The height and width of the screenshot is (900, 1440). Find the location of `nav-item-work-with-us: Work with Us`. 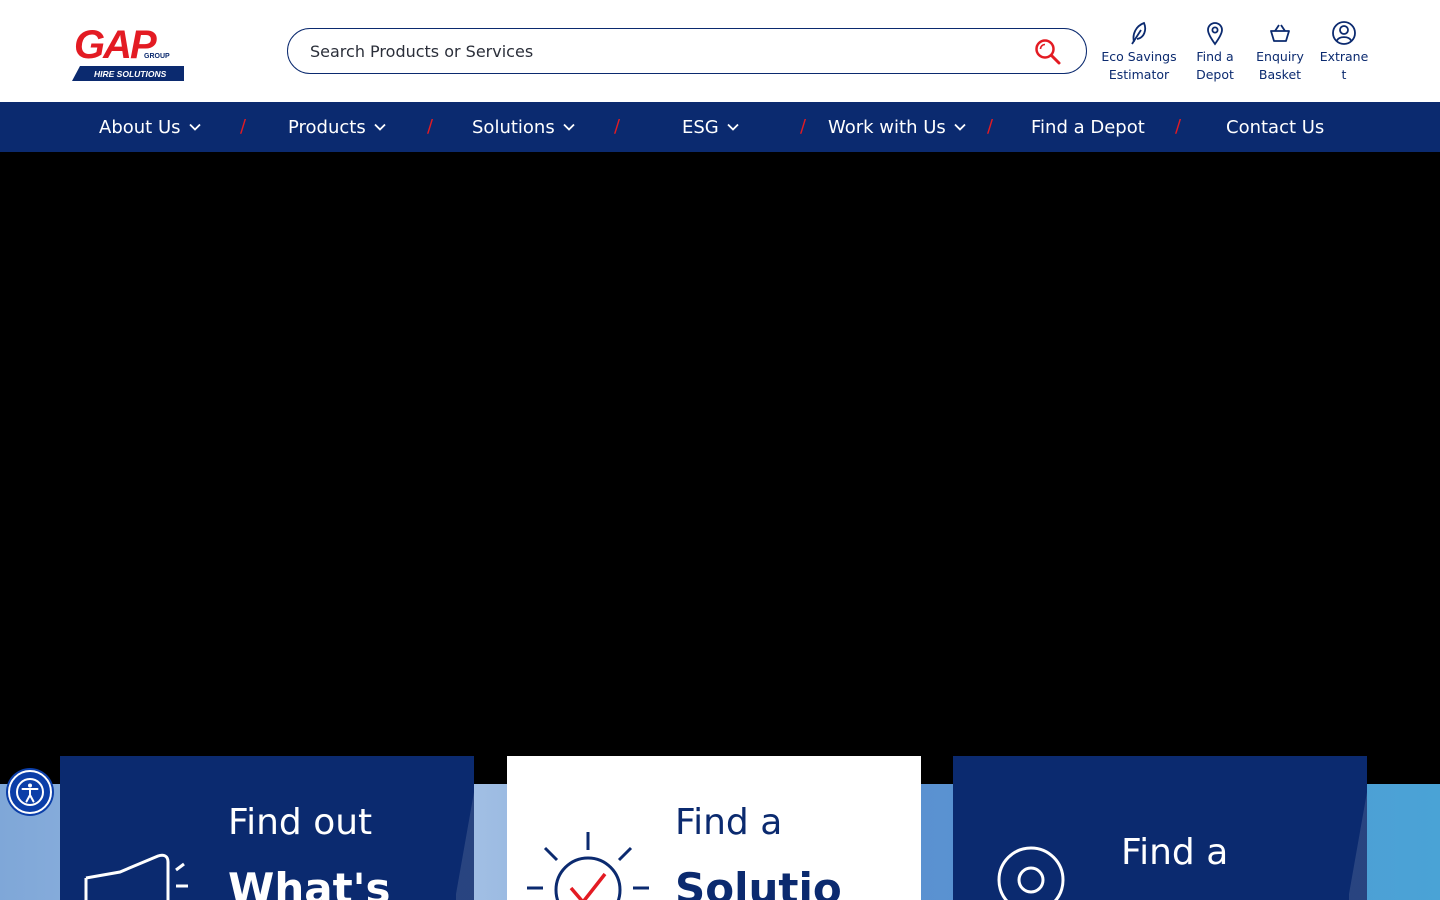

nav-item-work-with-us: Work with Us is located at coordinates (897, 127).